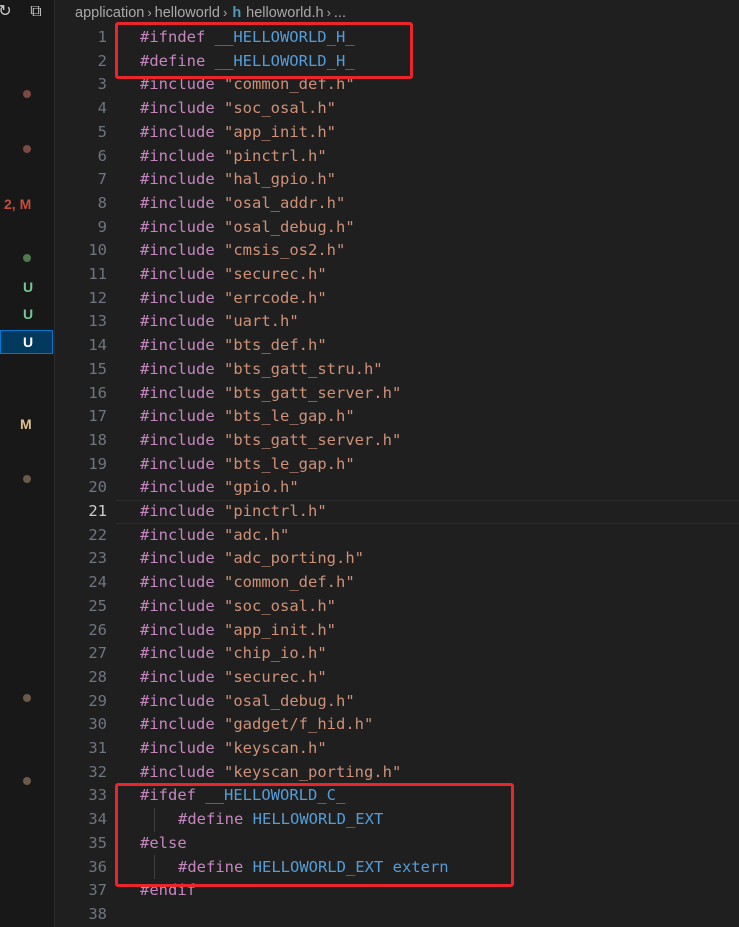  I want to click on line-number: 4, so click(102, 108).